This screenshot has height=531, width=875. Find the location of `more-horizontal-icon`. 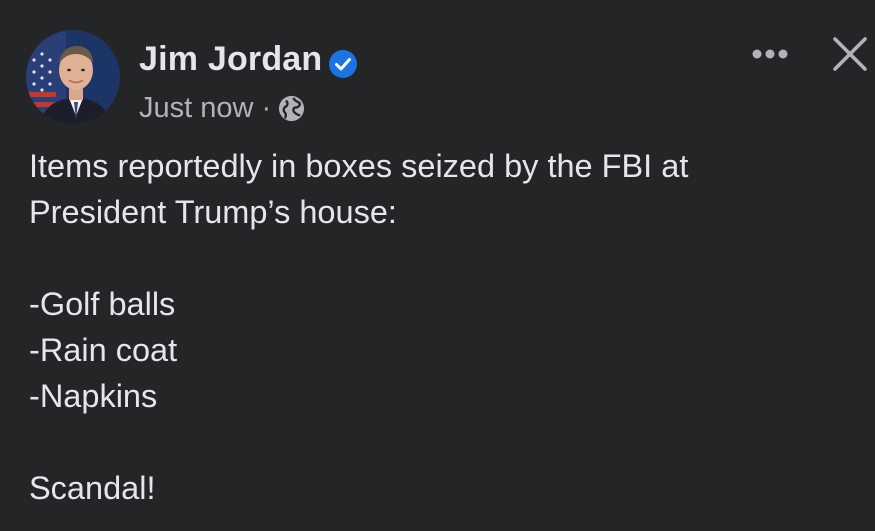

more-horizontal-icon is located at coordinates (770, 54).